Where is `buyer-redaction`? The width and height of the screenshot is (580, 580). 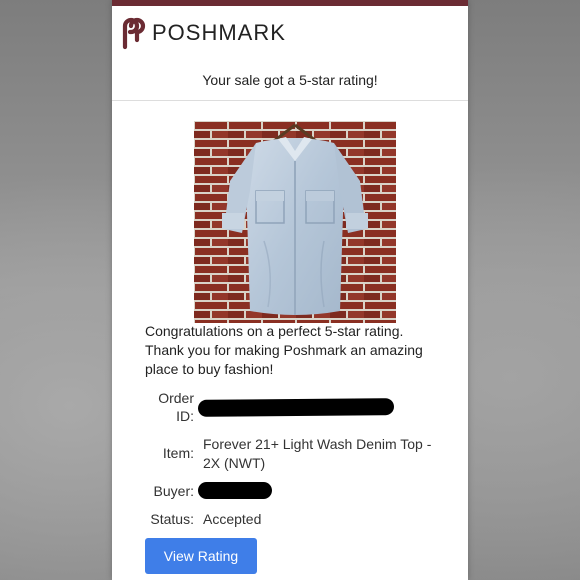
buyer-redaction is located at coordinates (235, 490).